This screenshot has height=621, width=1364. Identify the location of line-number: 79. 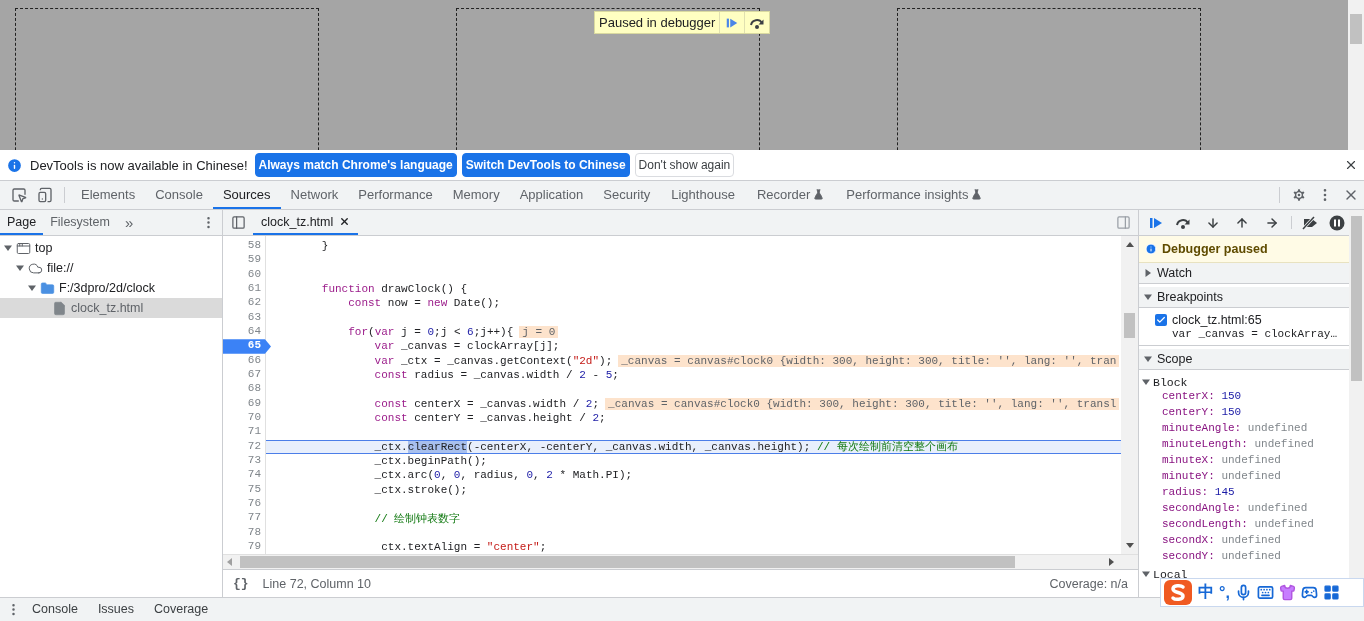
(244, 547).